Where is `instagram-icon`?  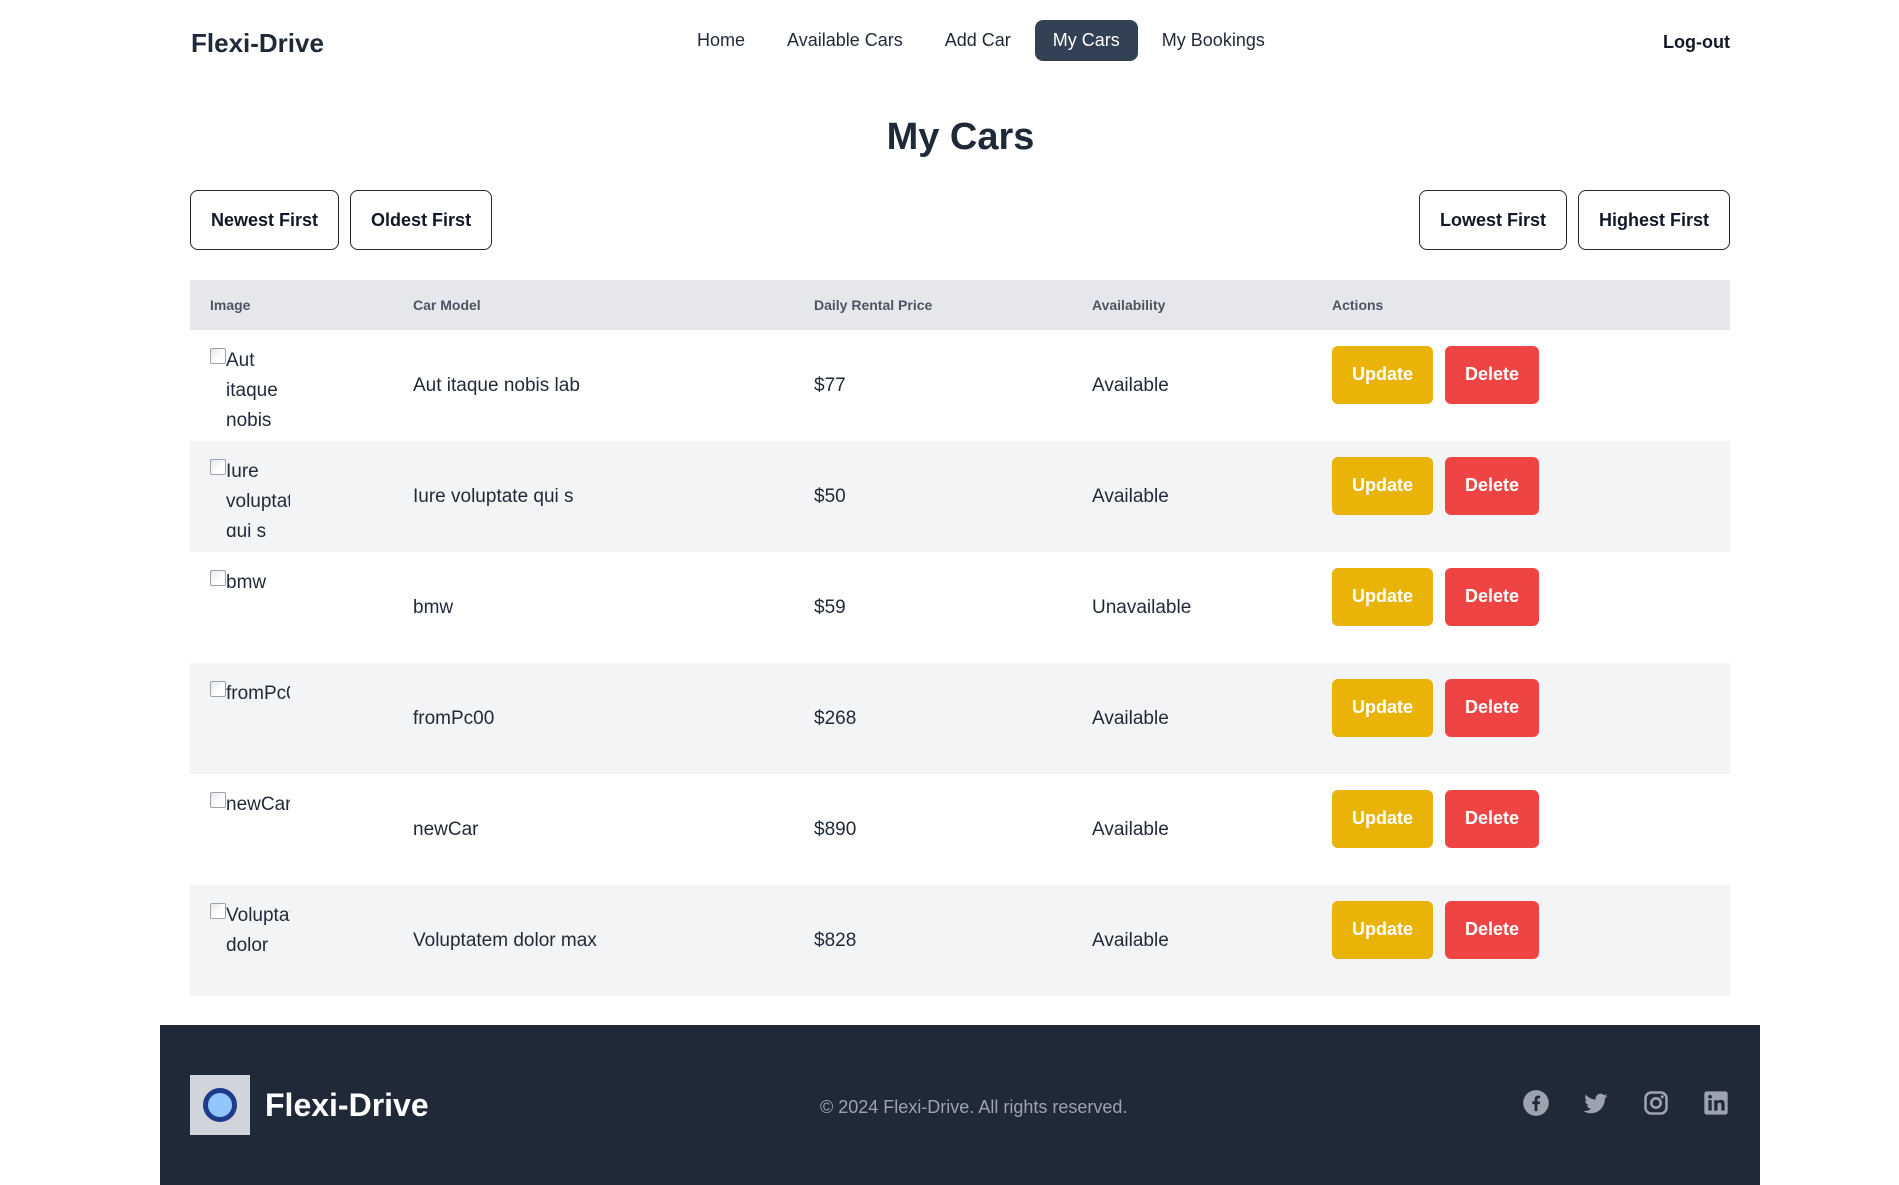 instagram-icon is located at coordinates (1656, 1103).